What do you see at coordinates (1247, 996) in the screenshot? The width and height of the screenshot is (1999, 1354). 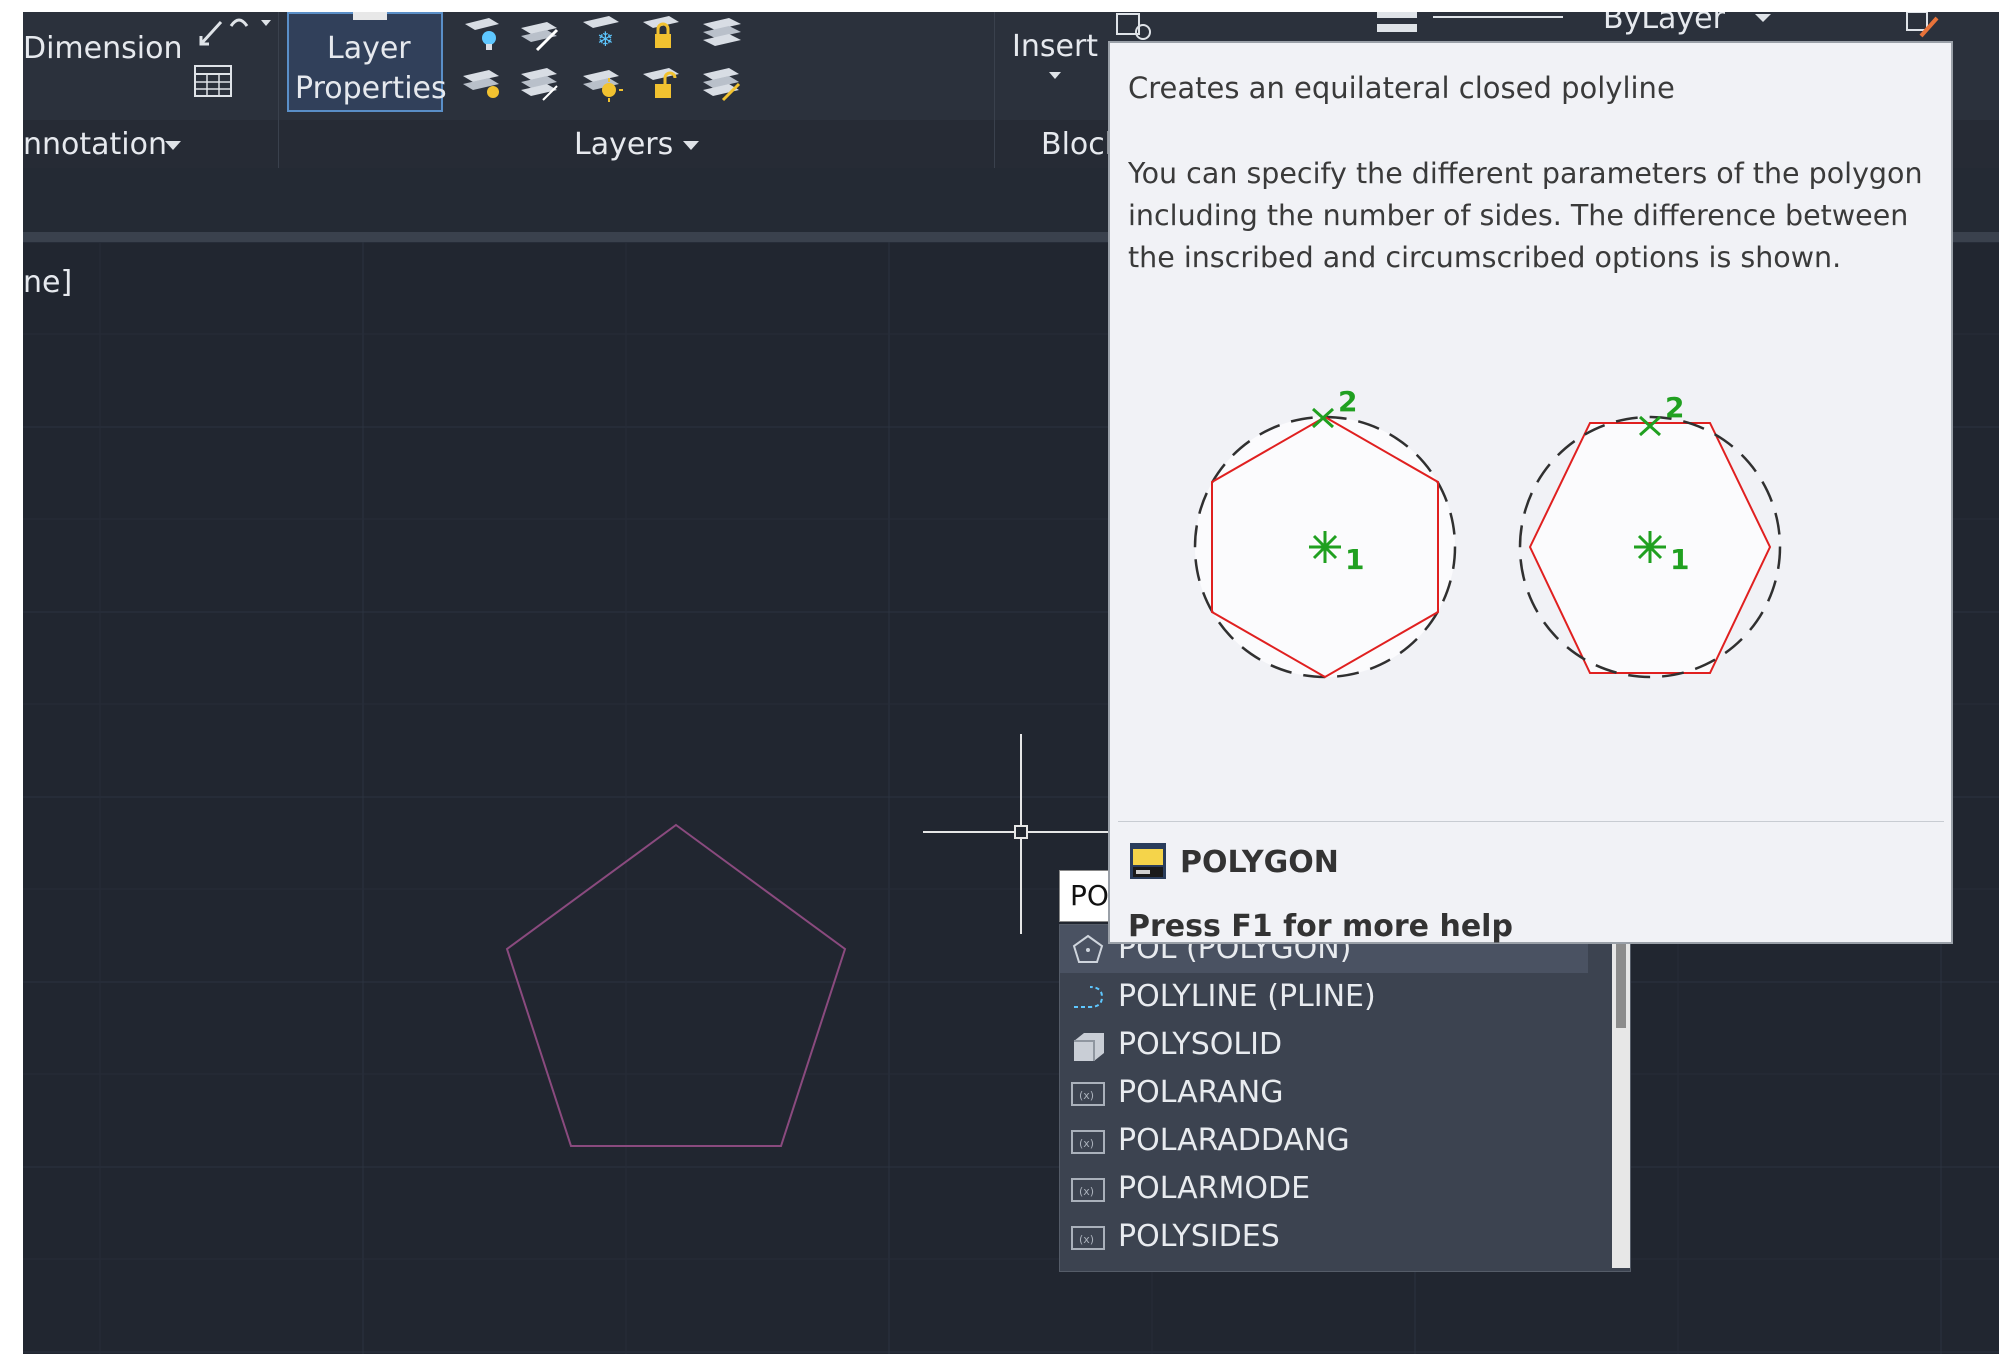 I see `autocomplete-item-label: POLYLINE (PLINE)` at bounding box center [1247, 996].